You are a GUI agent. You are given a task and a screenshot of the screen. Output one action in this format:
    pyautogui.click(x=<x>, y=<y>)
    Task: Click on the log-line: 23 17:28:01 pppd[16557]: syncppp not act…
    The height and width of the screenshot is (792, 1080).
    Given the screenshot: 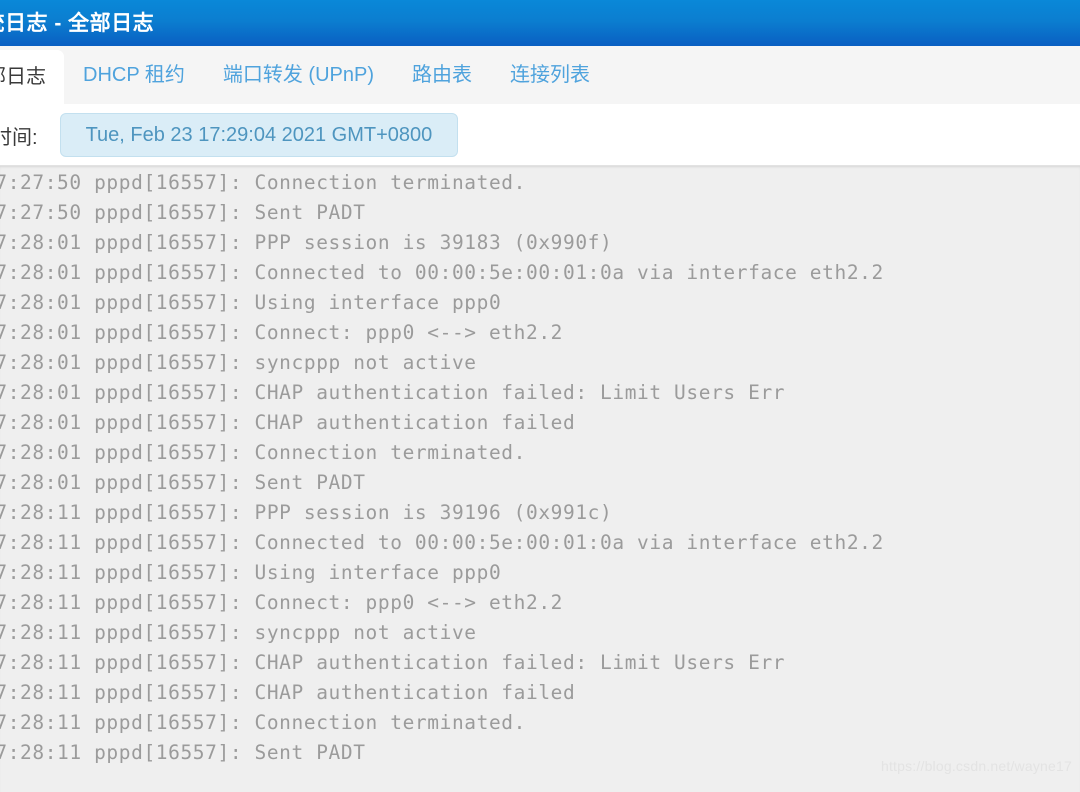 What is the action you would take?
    pyautogui.click(x=238, y=362)
    